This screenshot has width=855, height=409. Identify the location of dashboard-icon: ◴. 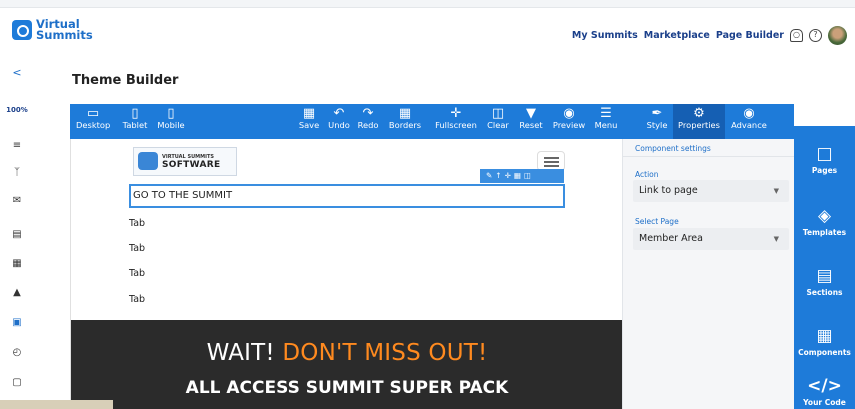
(17, 352).